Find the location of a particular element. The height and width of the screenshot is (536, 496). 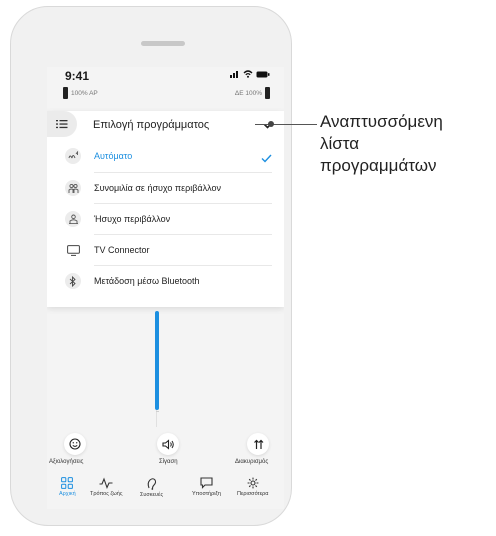

nav-label-devices: Συσκευές is located at coordinates (152, 495).